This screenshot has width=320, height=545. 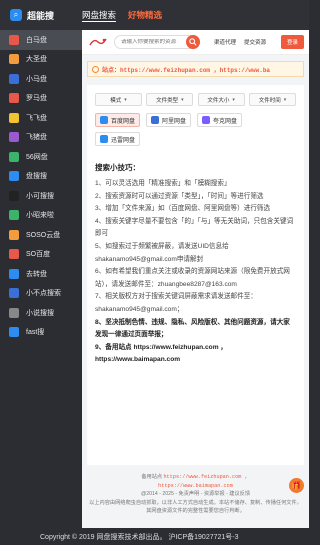 I want to click on brand-name: 超能搜, so click(x=41, y=15).